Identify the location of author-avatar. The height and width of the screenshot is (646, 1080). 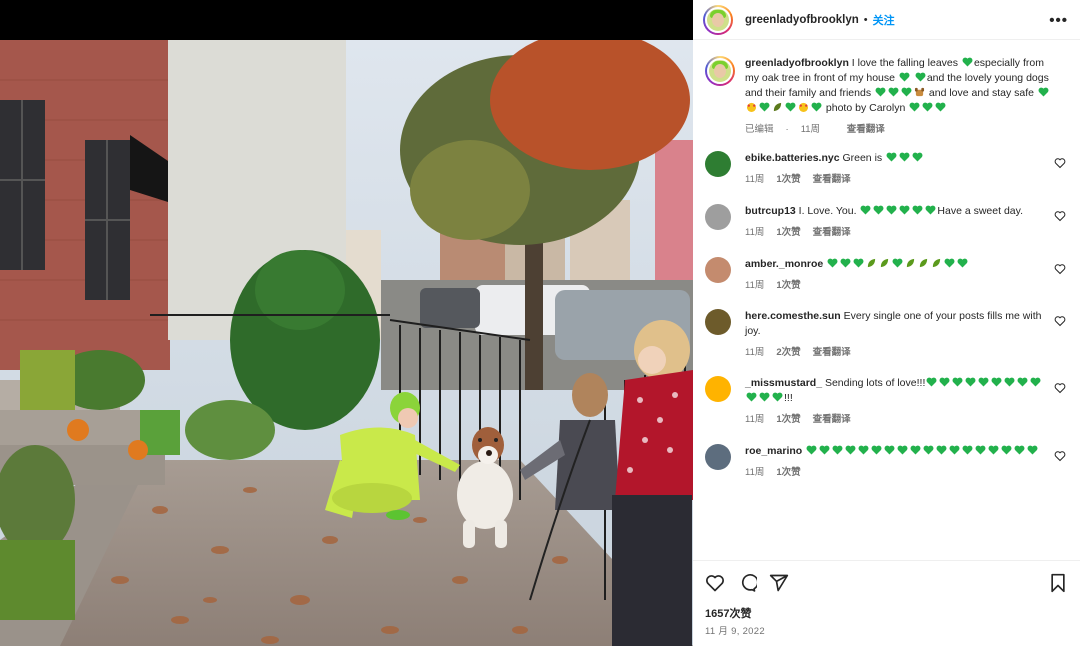
(718, 19).